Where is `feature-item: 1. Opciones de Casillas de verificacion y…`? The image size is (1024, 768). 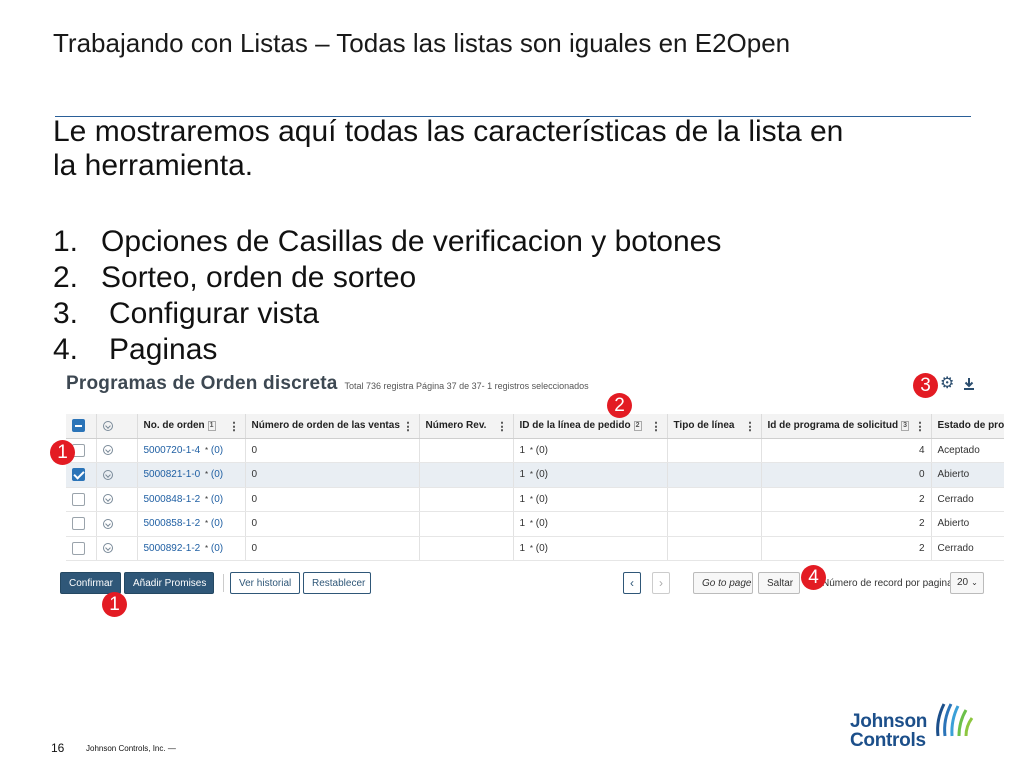 feature-item: 1. Opciones de Casillas de verificacion y… is located at coordinates (387, 242).